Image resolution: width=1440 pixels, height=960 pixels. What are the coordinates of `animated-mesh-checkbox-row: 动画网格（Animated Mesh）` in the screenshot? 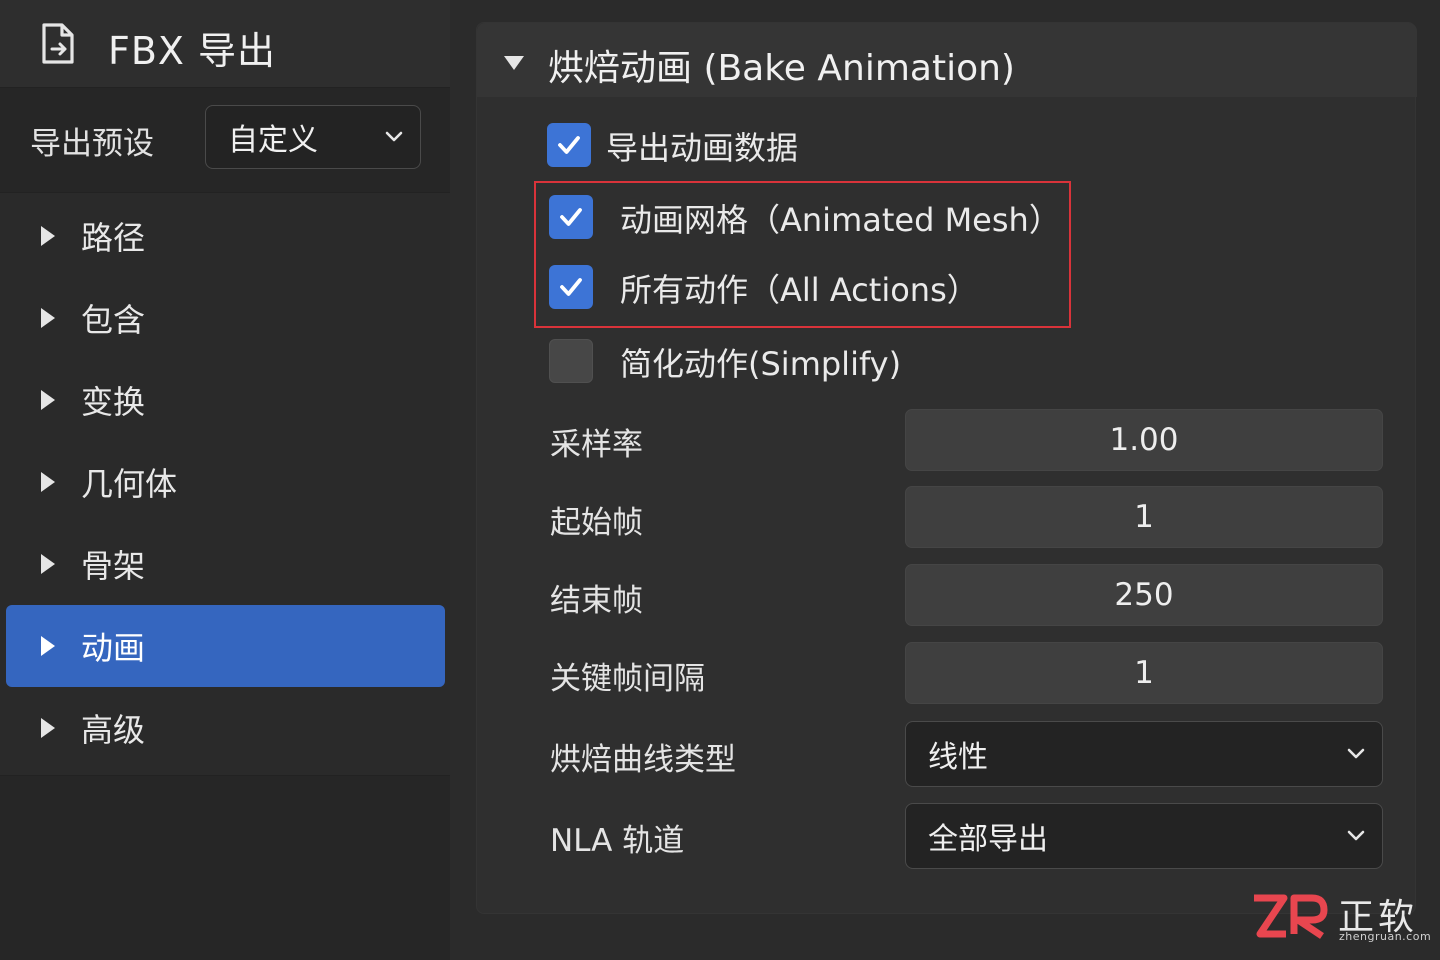 It's located at (807, 217).